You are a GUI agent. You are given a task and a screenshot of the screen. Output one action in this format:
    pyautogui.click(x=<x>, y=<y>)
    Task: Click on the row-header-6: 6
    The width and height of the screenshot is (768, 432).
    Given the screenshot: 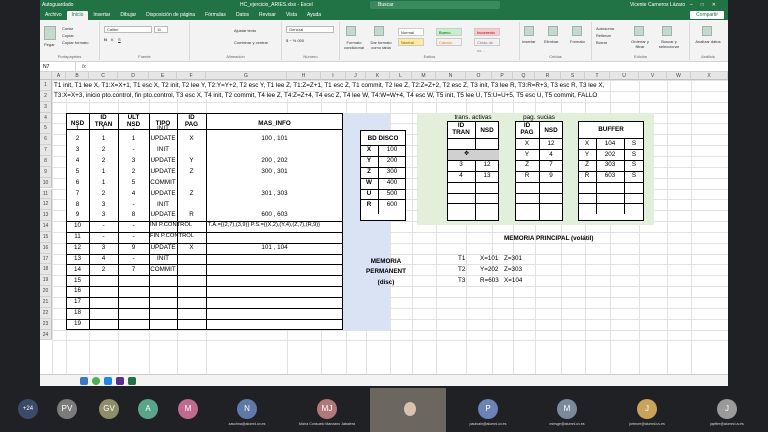 What is the action you would take?
    pyautogui.click(x=46, y=140)
    